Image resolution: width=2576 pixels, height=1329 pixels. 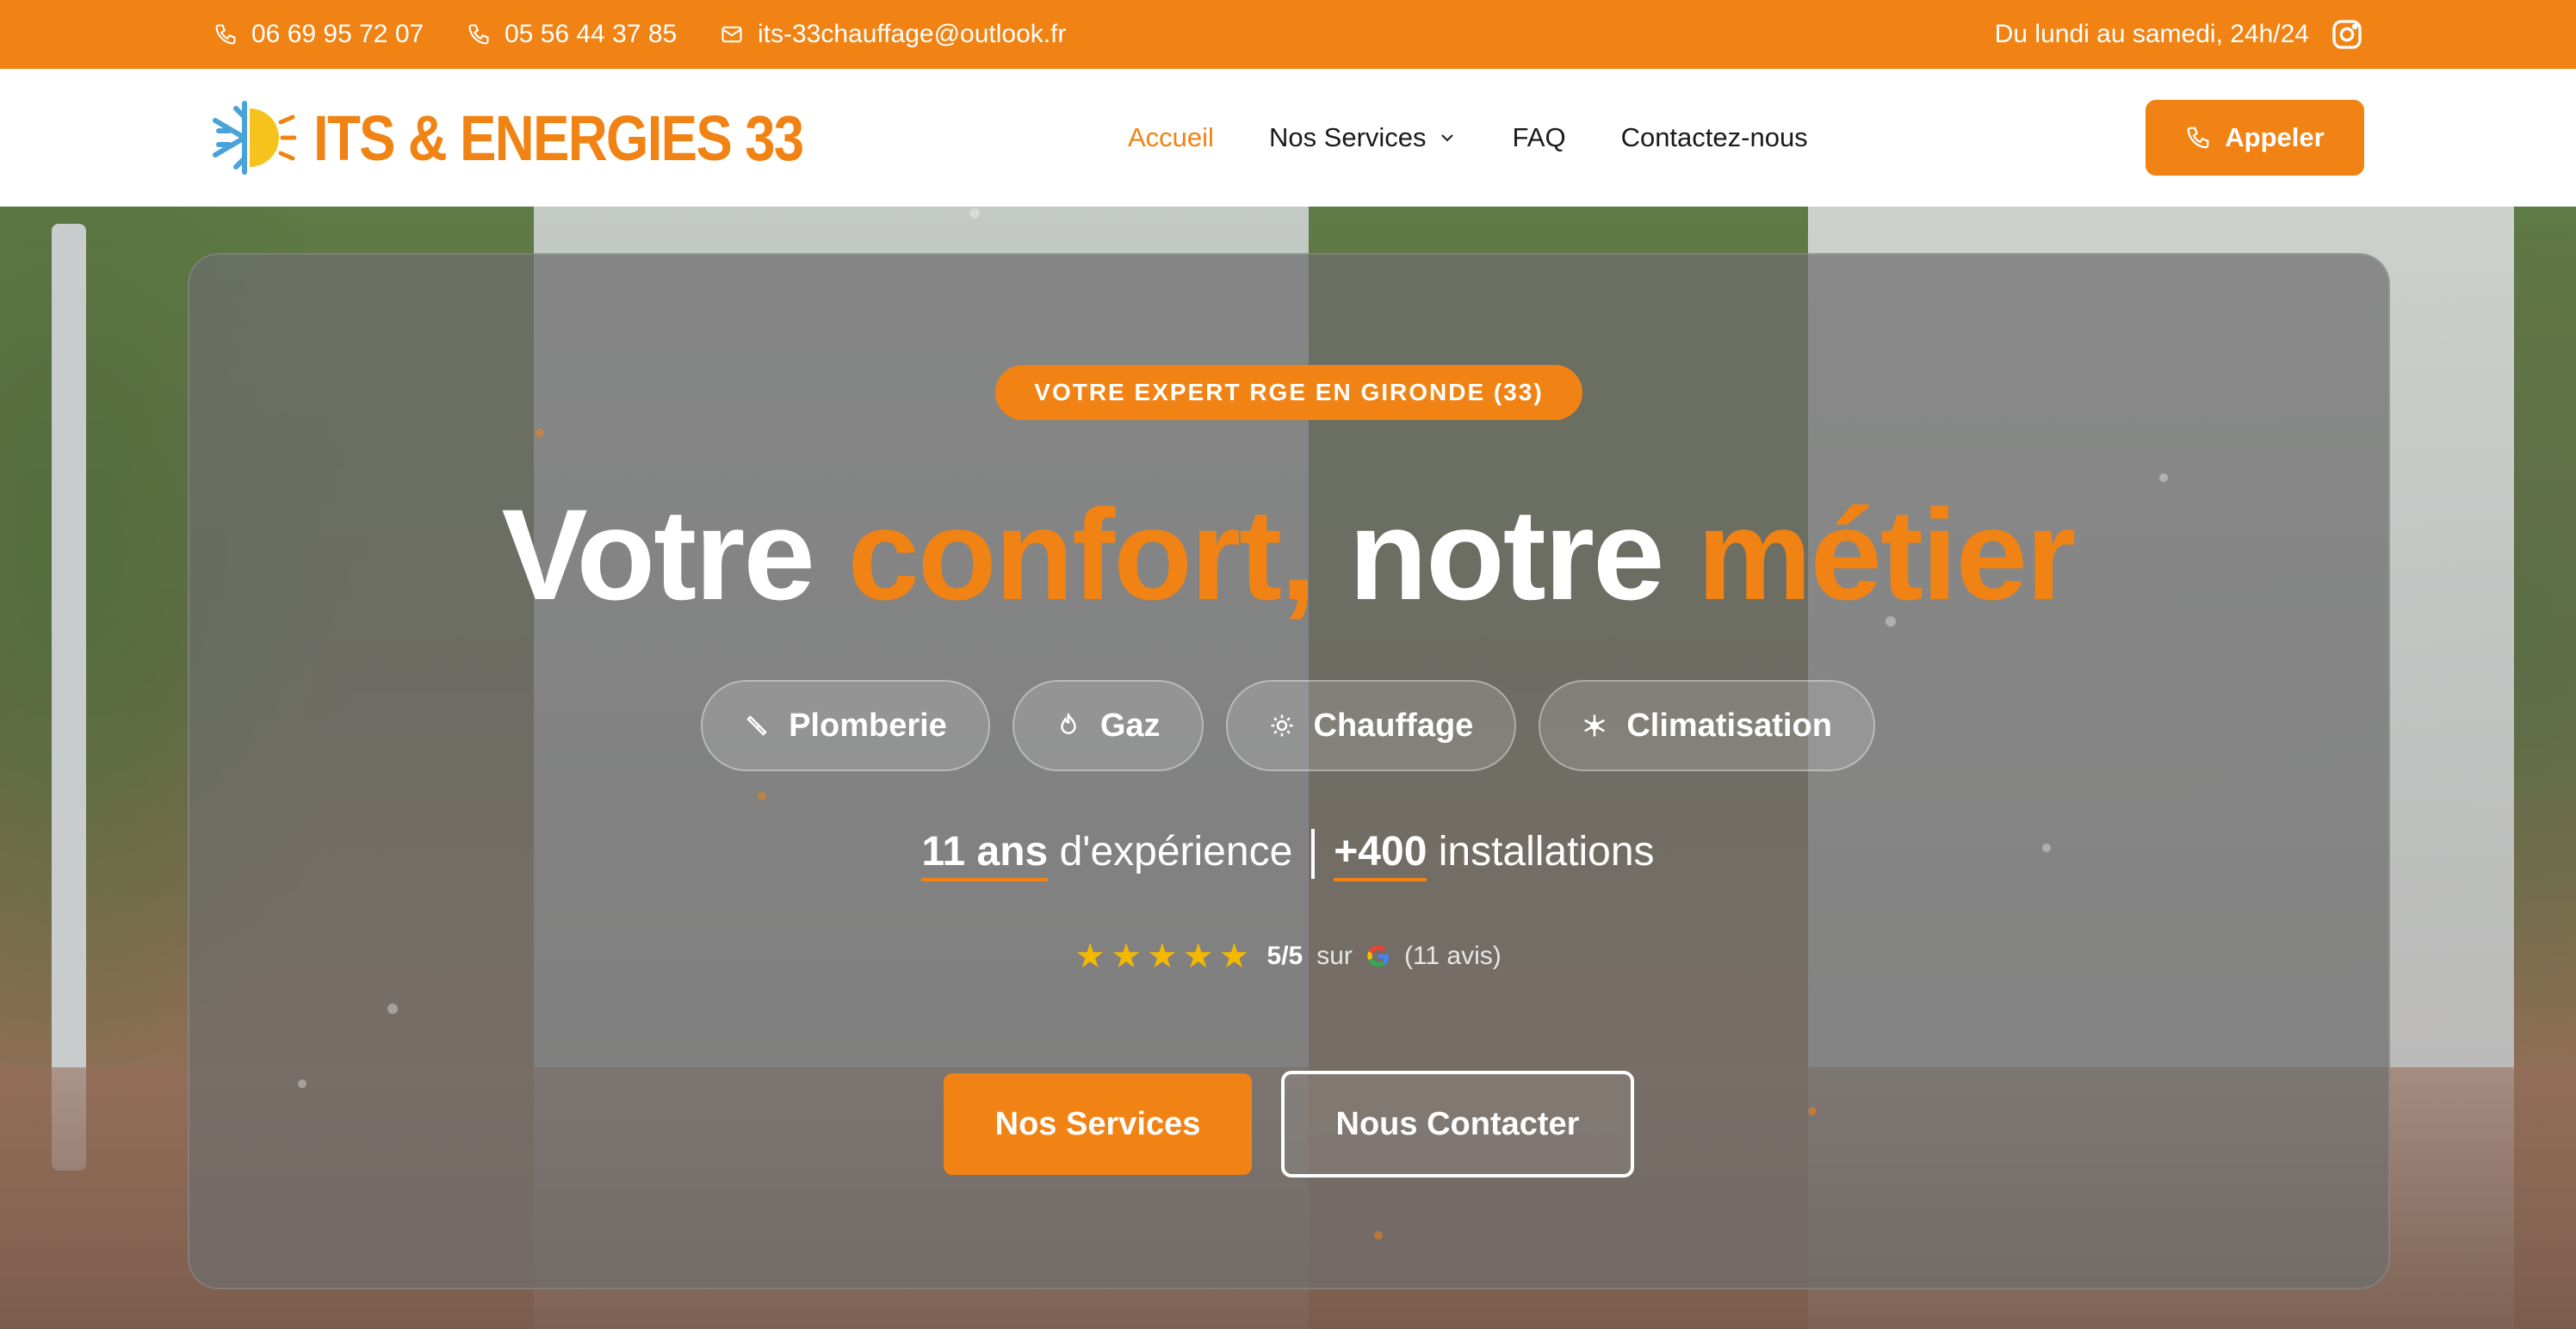 What do you see at coordinates (1541, 852) in the screenshot?
I see `stat-installs-label: installations` at bounding box center [1541, 852].